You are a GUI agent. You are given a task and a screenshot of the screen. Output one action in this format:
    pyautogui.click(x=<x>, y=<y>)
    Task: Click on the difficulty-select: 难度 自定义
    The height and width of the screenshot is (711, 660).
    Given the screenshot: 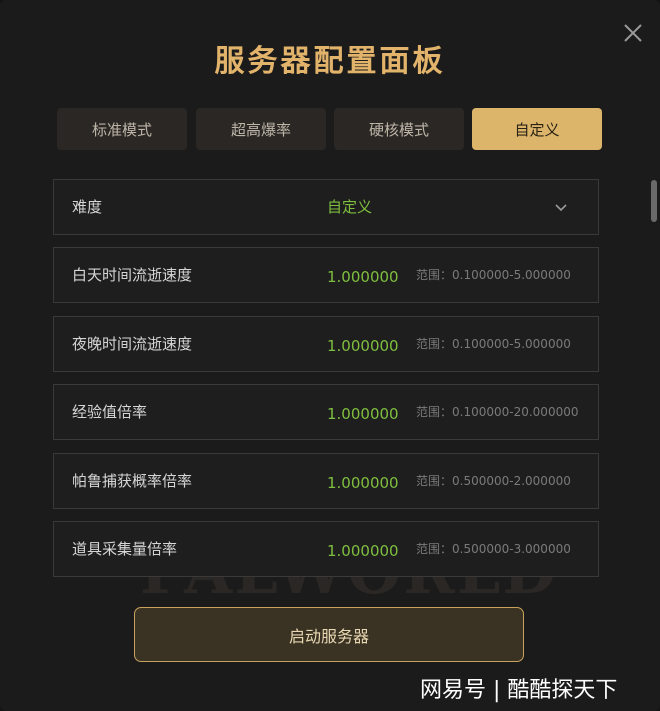 What is the action you would take?
    pyautogui.click(x=326, y=207)
    